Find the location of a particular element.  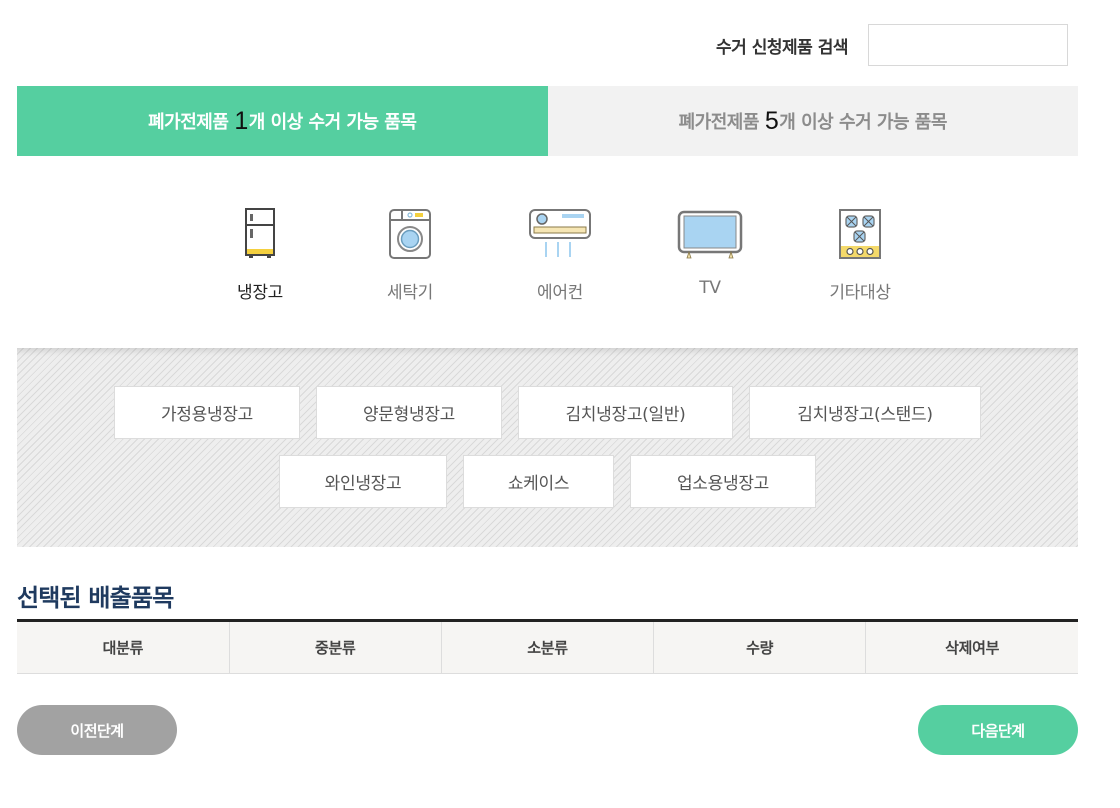

tab-5-or-more: 폐가전제품 5 개 이상 수거 가능 품목 is located at coordinates (812, 121).